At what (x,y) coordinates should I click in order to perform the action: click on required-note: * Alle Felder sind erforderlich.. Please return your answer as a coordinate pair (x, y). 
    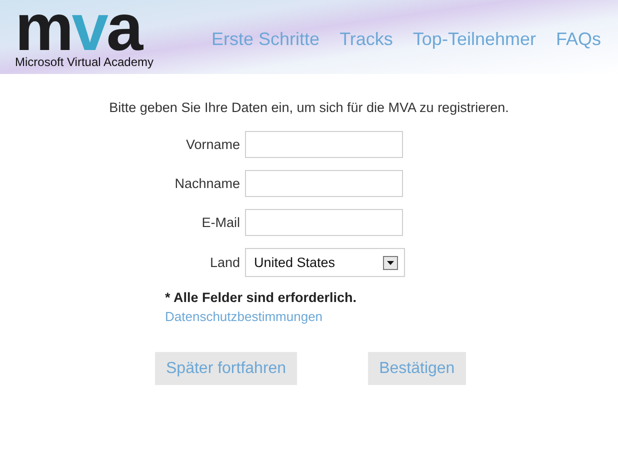
    Looking at the image, I should click on (261, 297).